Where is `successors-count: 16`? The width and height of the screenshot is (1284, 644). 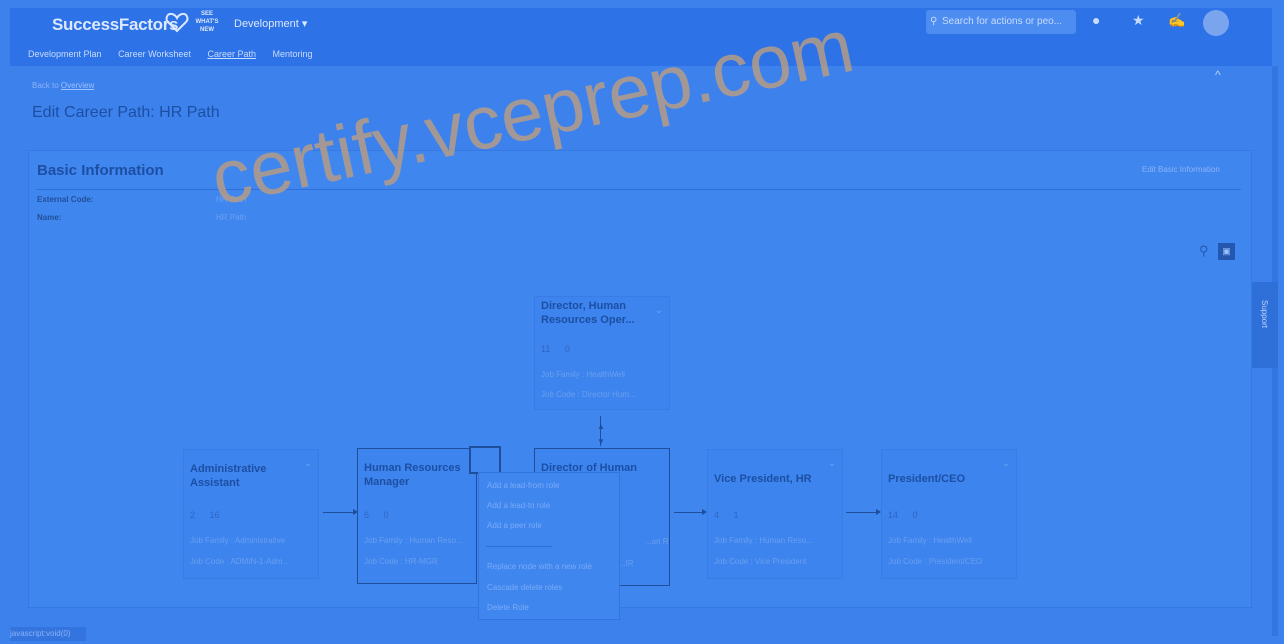
successors-count: 16 is located at coordinates (214, 515).